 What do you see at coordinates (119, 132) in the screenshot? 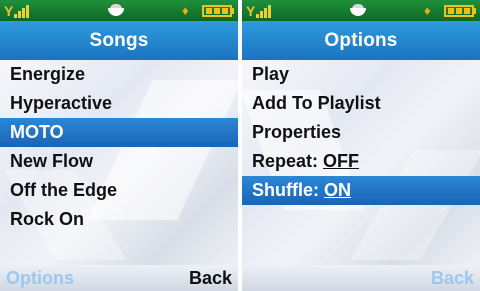
I see `list-item-selected: MOTO` at bounding box center [119, 132].